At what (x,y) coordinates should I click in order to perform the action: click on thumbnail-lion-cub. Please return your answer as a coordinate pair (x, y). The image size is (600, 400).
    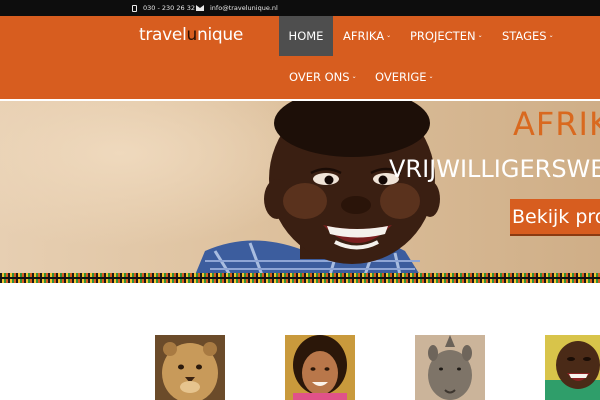
    Looking at the image, I should click on (190, 367).